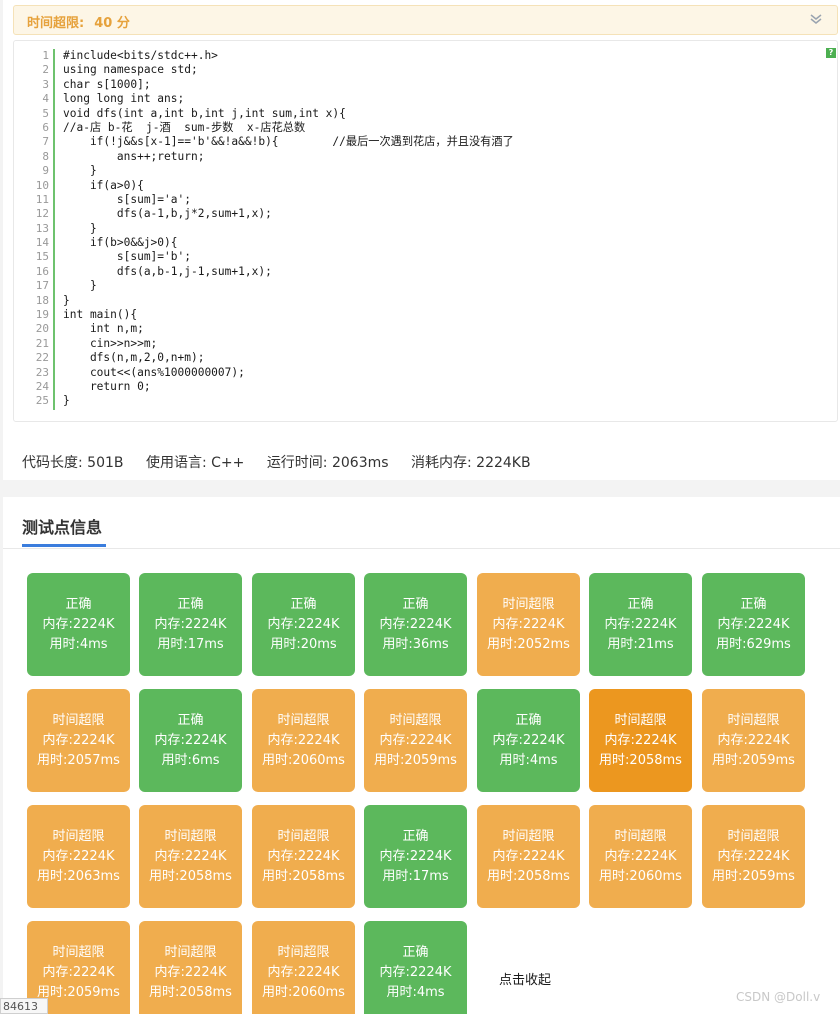 The width and height of the screenshot is (840, 1014). I want to click on code-line: char s[1000];, so click(107, 84).